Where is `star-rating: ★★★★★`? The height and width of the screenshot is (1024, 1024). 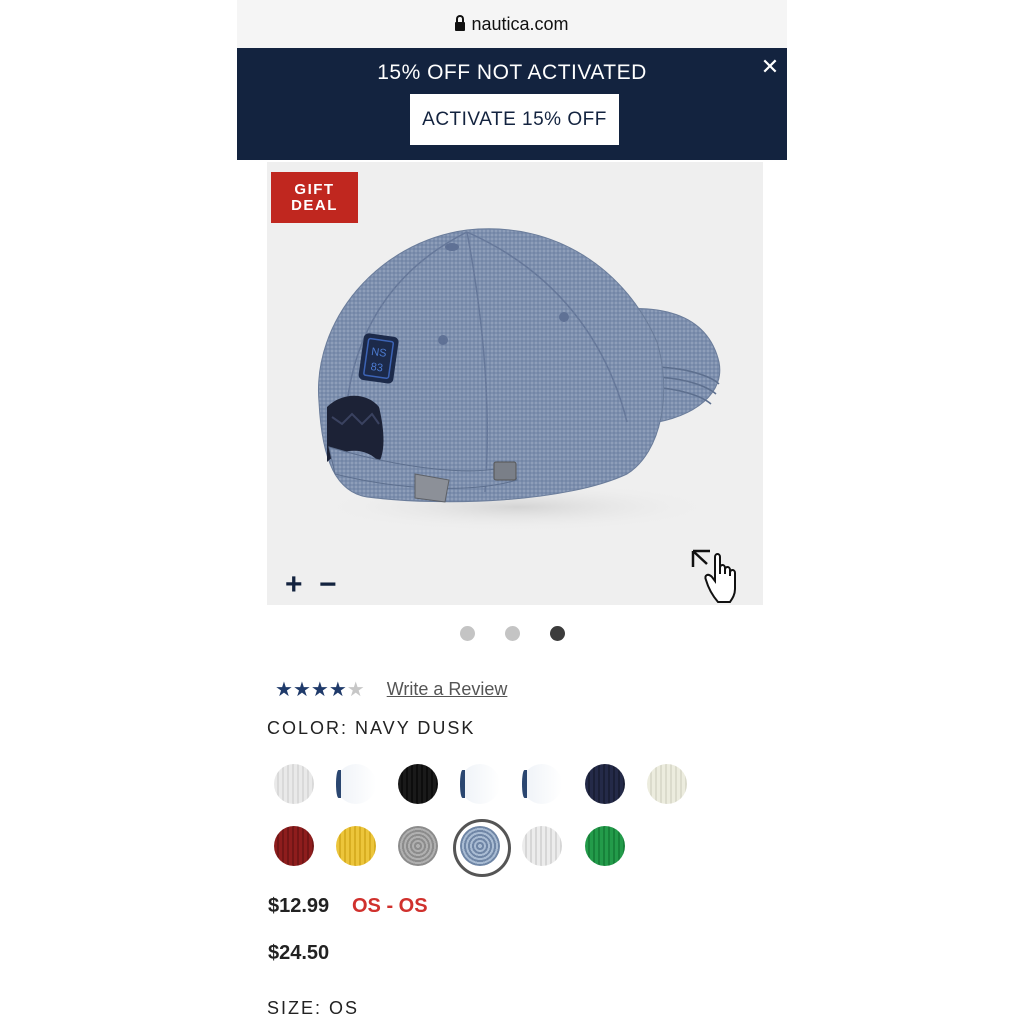
star-rating: ★★★★★ is located at coordinates (320, 689).